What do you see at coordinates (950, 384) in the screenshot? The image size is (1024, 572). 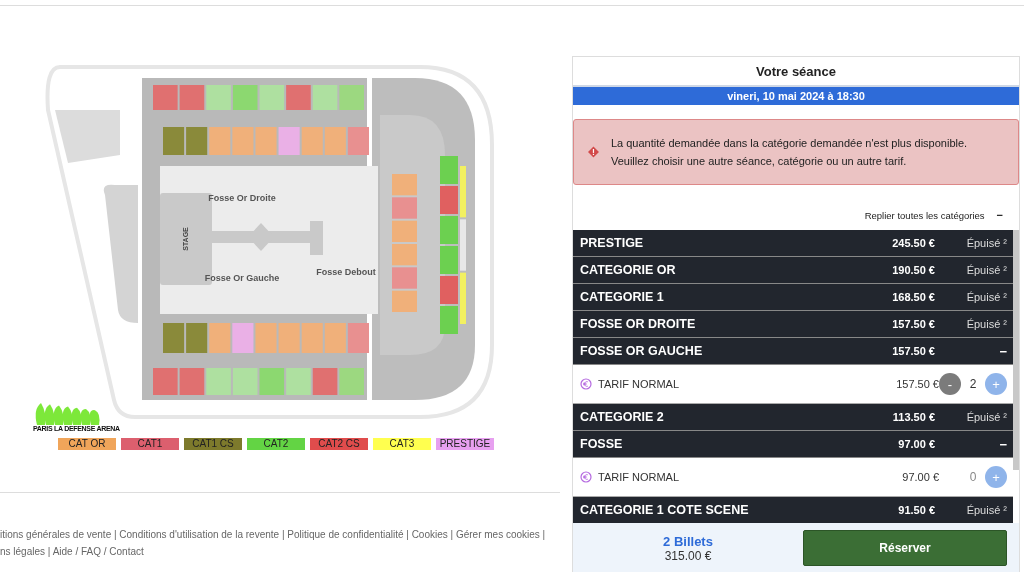 I see `decrease-button: -` at bounding box center [950, 384].